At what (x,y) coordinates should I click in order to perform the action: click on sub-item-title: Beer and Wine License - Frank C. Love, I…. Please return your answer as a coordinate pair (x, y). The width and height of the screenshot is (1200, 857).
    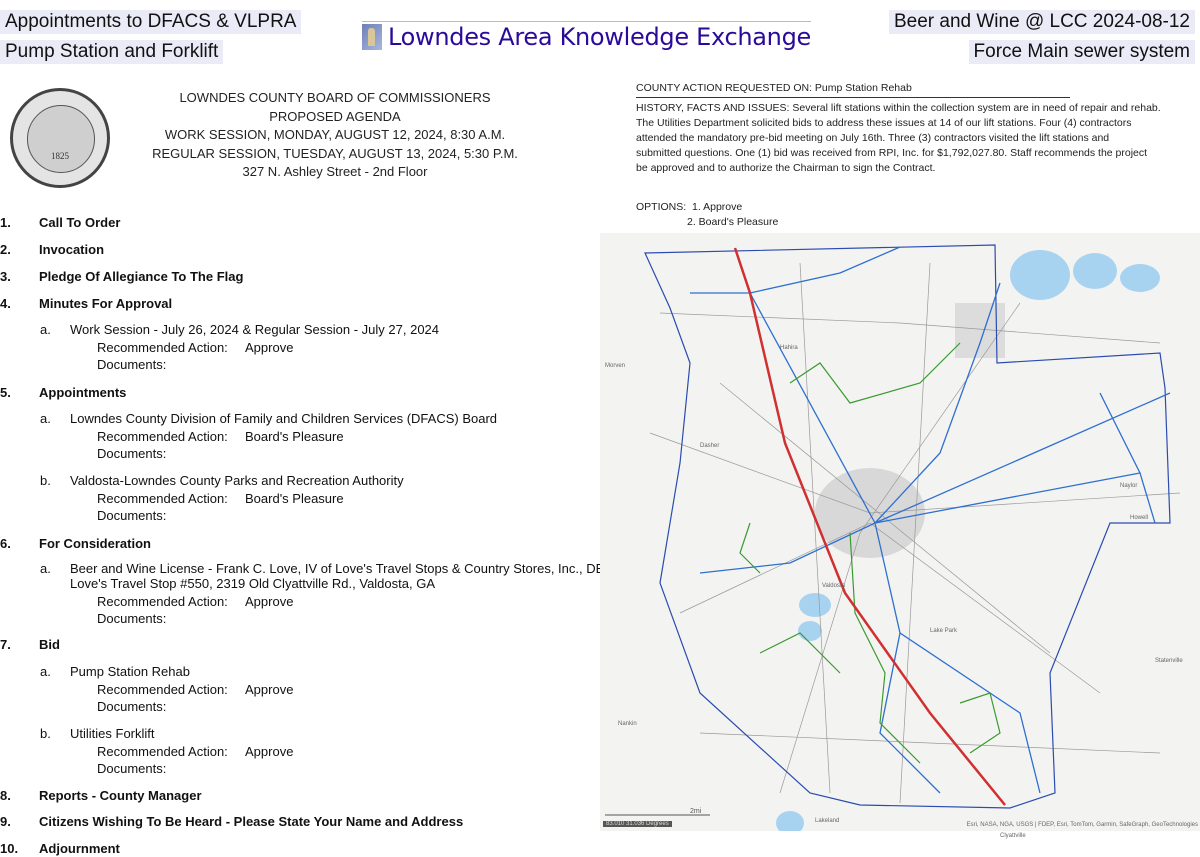
    Looking at the image, I should click on (341, 568).